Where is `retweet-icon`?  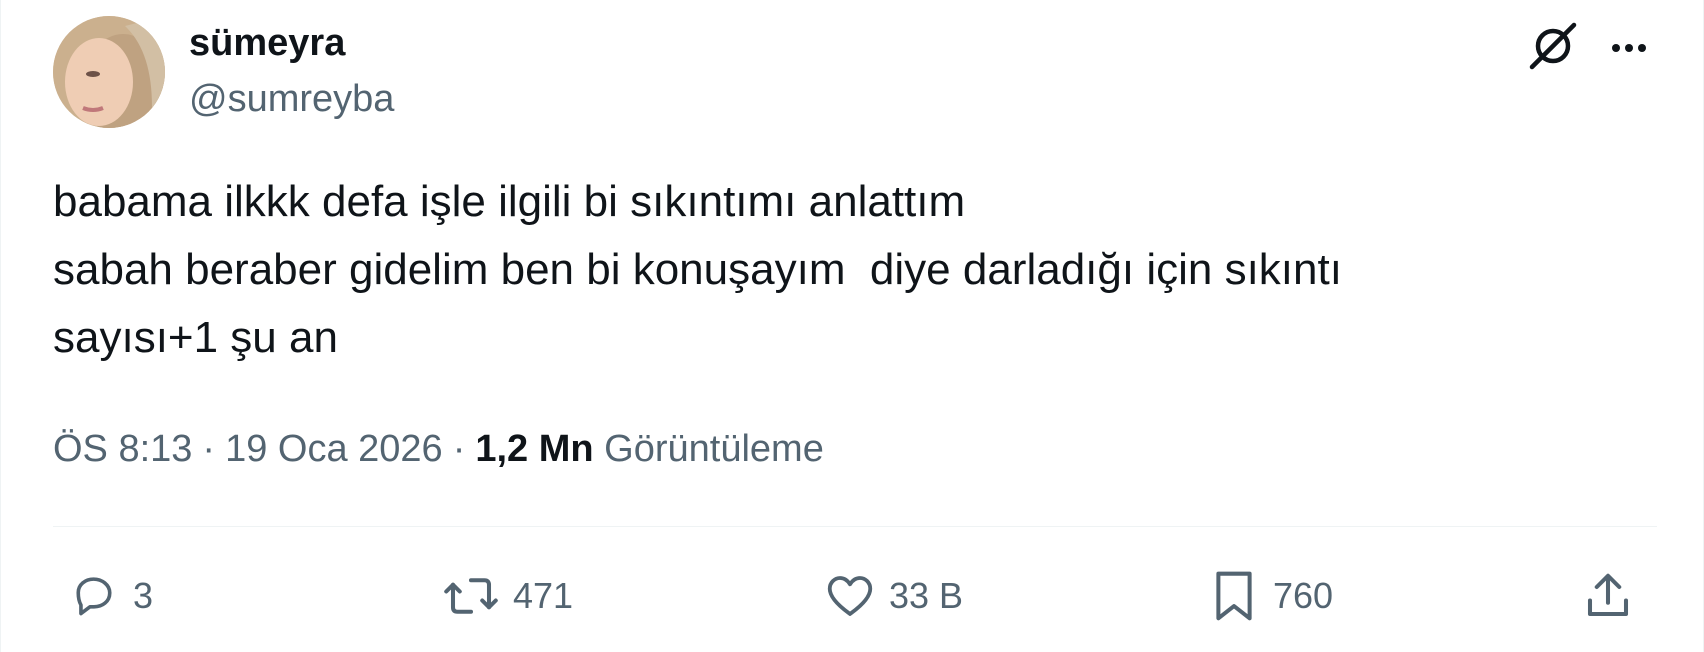
retweet-icon is located at coordinates (471, 596).